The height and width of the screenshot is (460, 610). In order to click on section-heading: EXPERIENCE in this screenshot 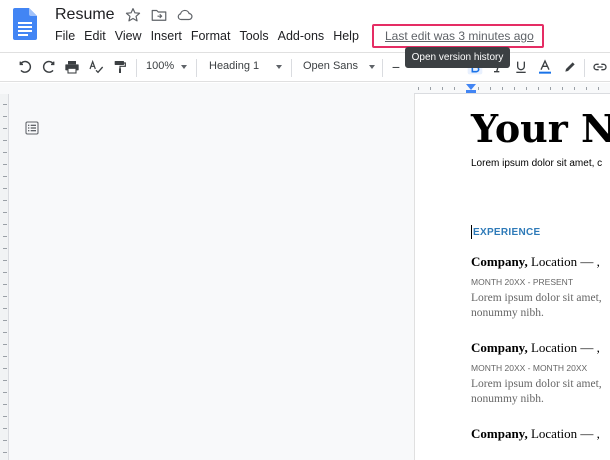, I will do `click(507, 232)`.